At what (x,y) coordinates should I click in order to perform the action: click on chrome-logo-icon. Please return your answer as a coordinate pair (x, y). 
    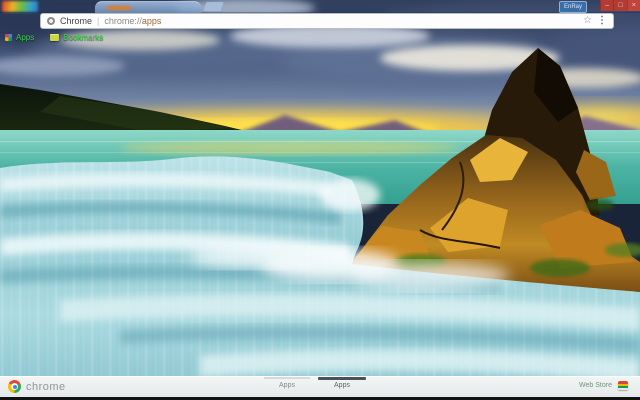
    Looking at the image, I should click on (14, 386).